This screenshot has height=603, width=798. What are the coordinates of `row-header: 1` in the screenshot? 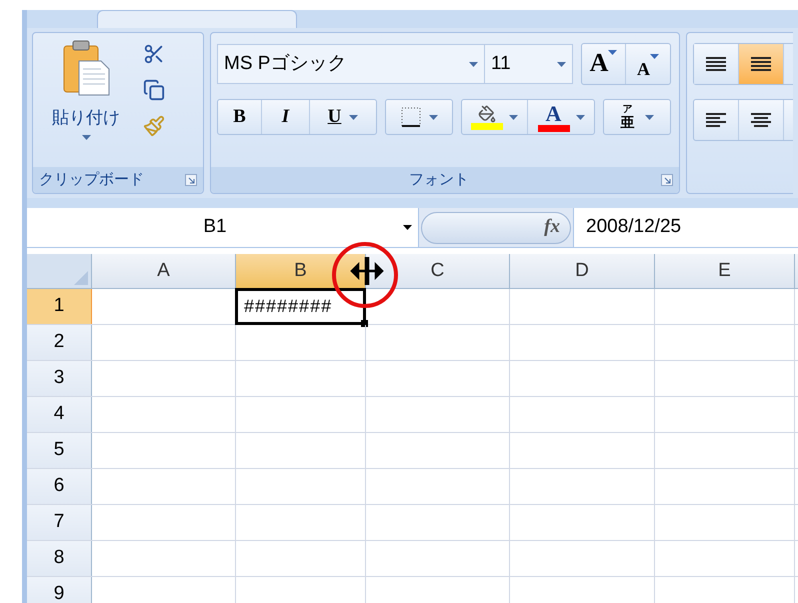 It's located at (59, 306).